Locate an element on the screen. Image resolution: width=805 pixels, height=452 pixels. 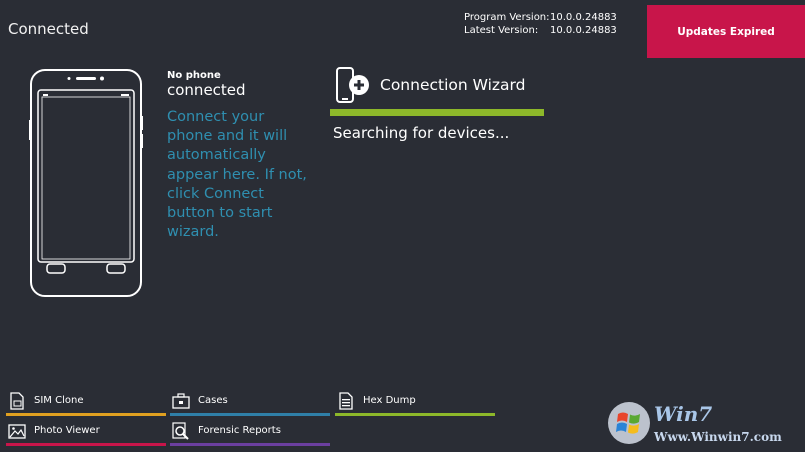
sim-clone-button: SIM Clone is located at coordinates (86, 403).